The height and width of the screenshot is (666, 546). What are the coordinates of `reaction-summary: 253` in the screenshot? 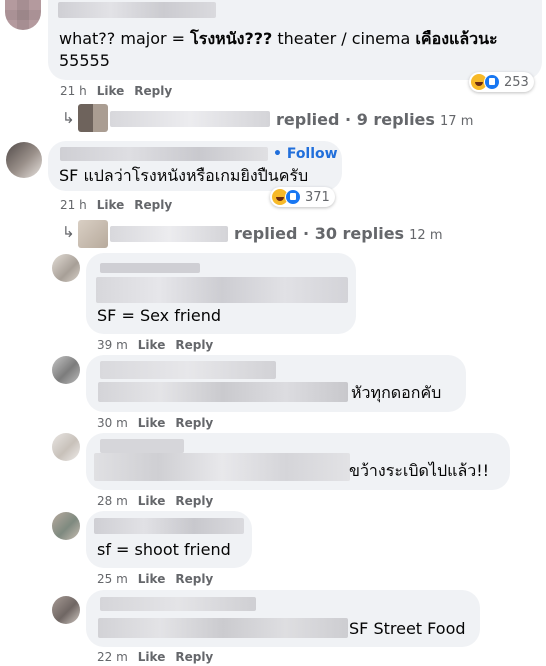 It's located at (501, 82).